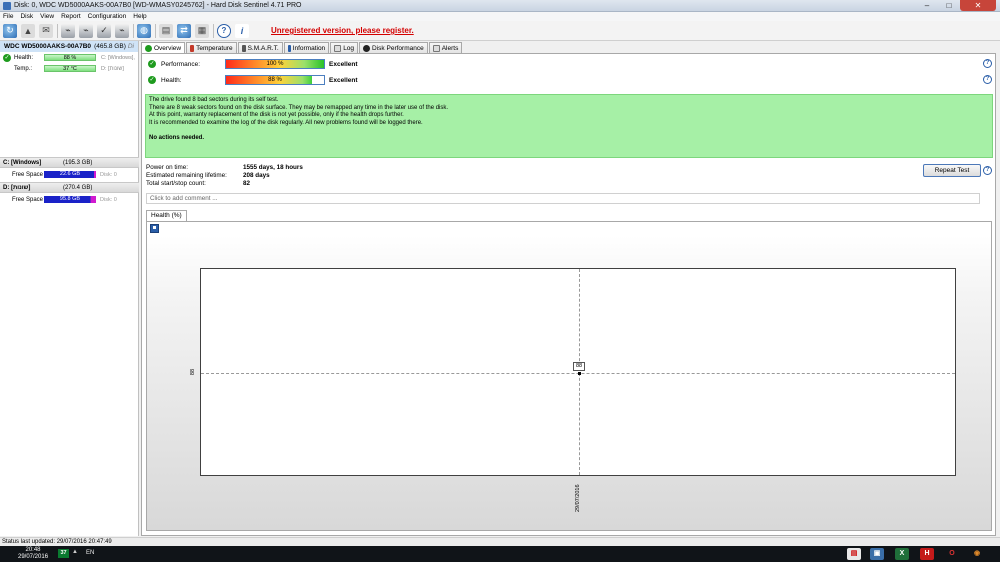  Describe the element at coordinates (69, 199) in the screenshot. I see `volume-d-free-row: Free Space 95.8 GB Disk: 0` at that location.